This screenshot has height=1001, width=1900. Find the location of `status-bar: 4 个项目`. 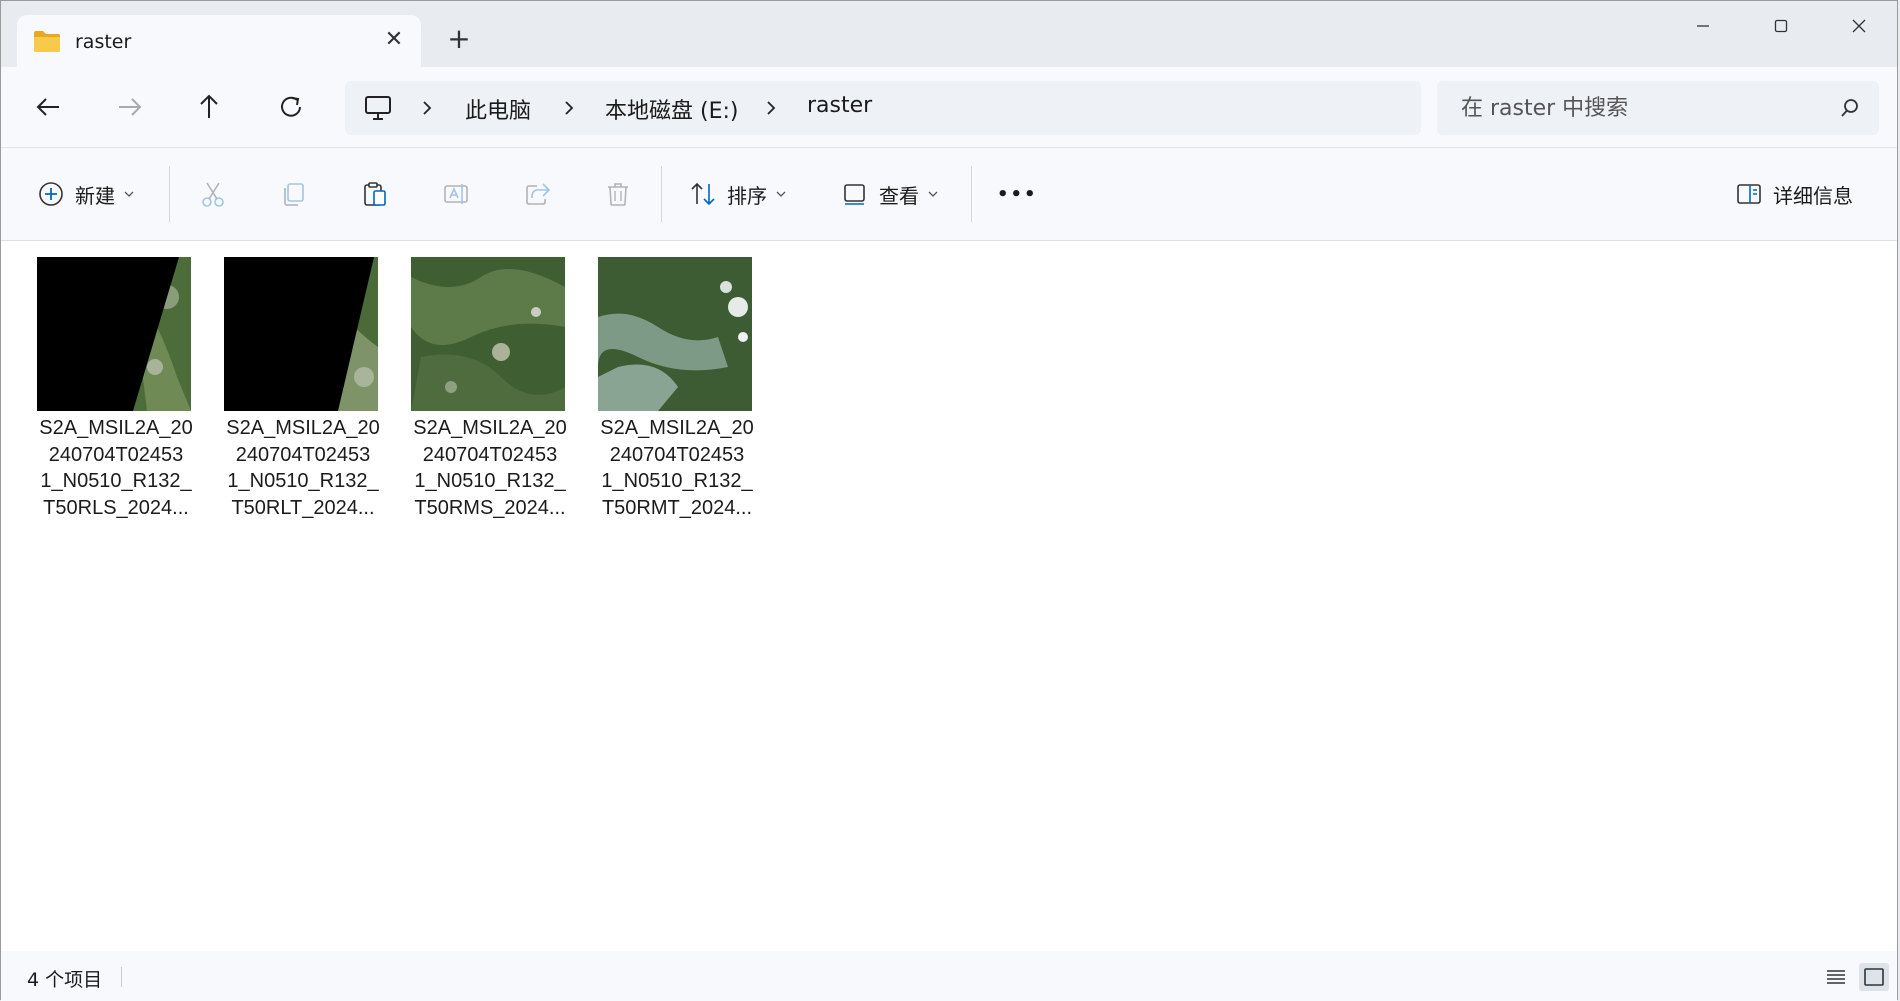

status-bar: 4 个项目 is located at coordinates (949, 976).